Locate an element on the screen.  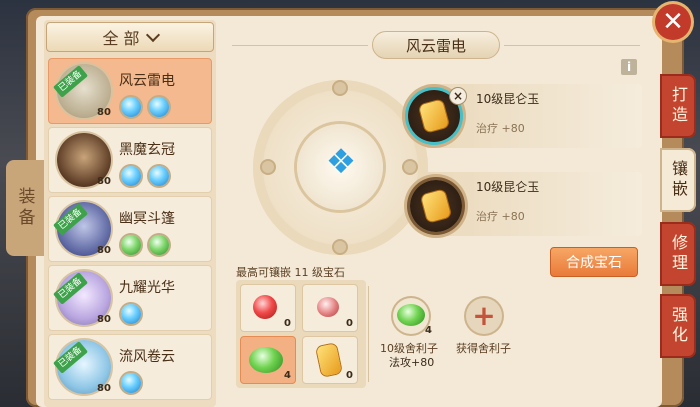
filter-dropdown: 全 部 is located at coordinates (130, 37).